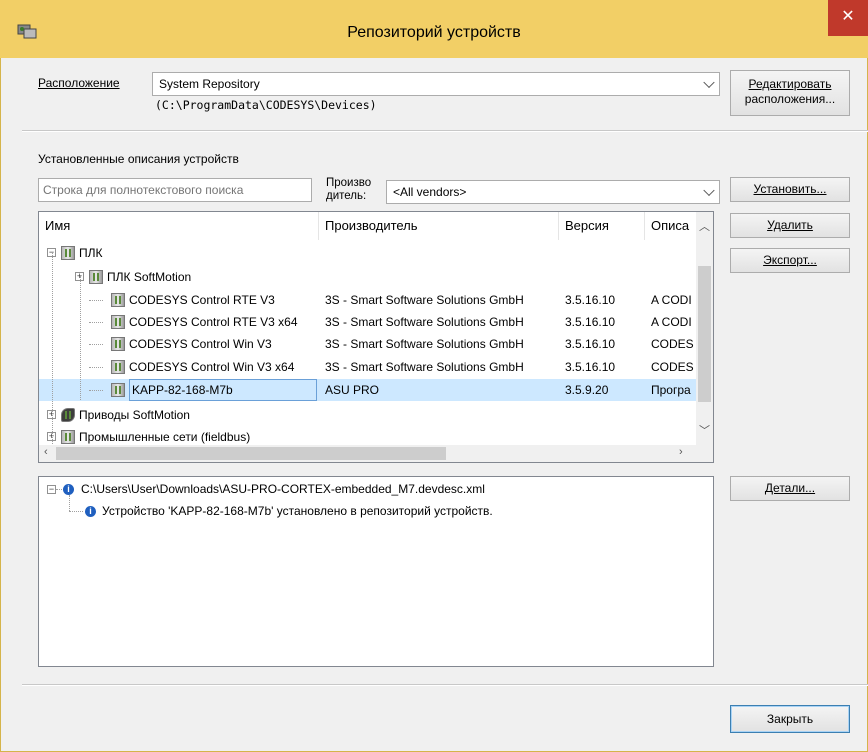 The height and width of the screenshot is (752, 868). Describe the element at coordinates (587, 390) in the screenshot. I see `device-version: 3.5.9.20` at that location.